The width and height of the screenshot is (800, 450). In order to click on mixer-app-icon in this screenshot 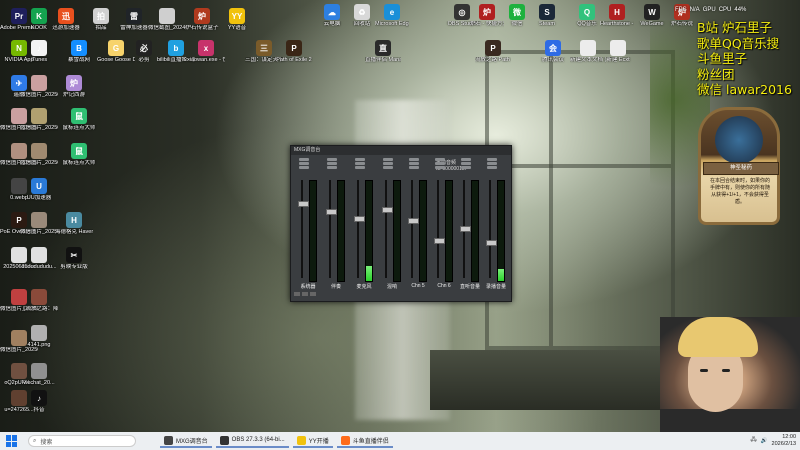, I will do `click(168, 440)`.